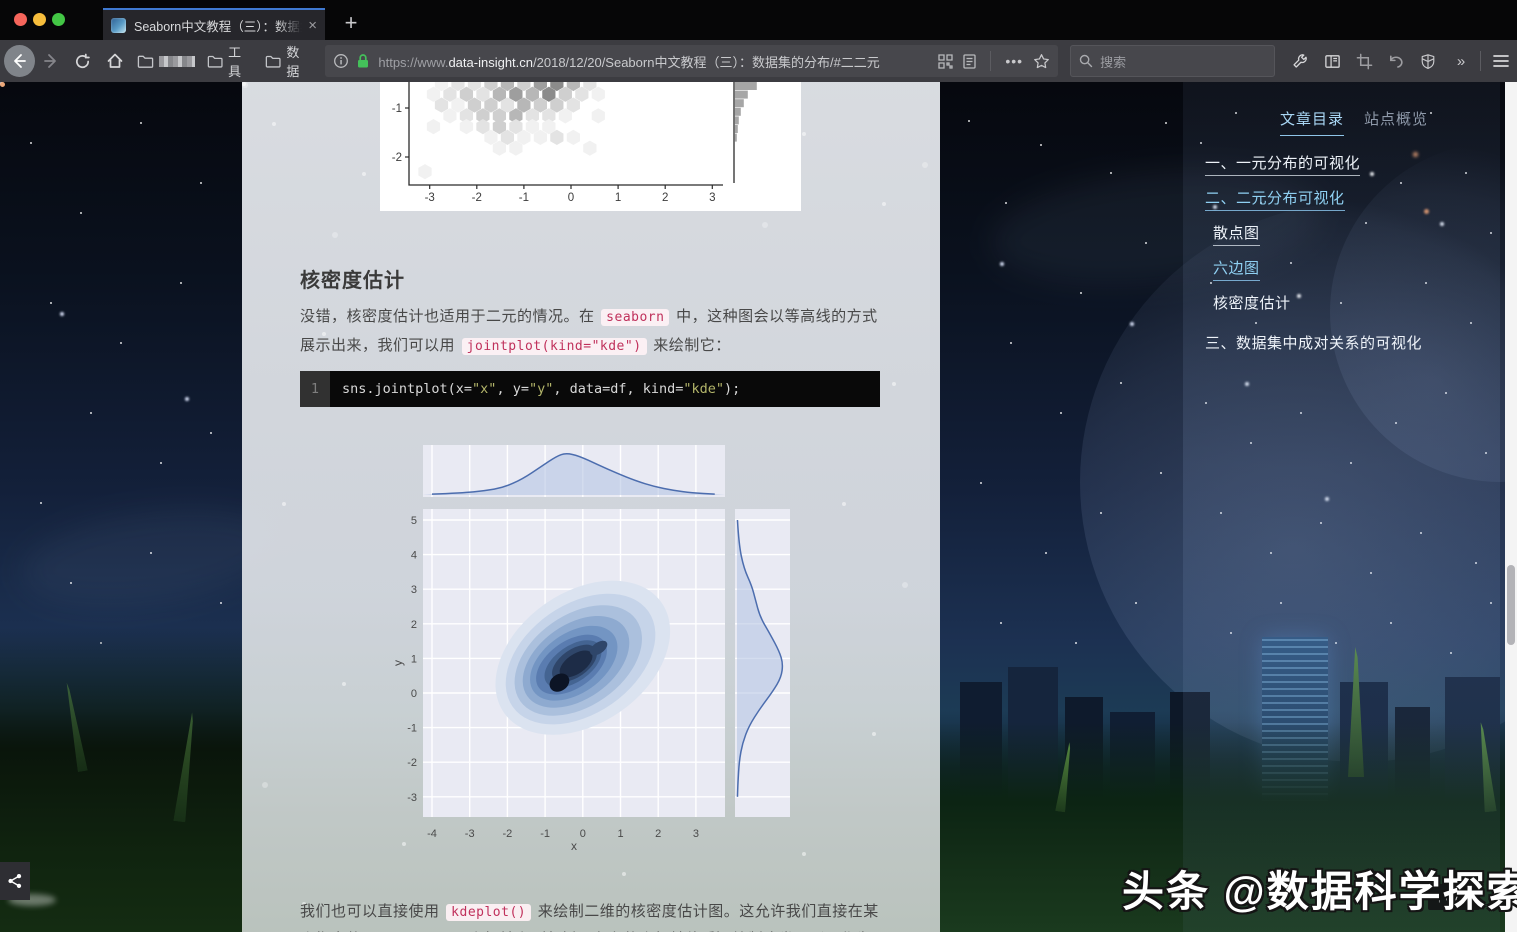  I want to click on toc-tab-site-overview: 站点概览, so click(1396, 122).